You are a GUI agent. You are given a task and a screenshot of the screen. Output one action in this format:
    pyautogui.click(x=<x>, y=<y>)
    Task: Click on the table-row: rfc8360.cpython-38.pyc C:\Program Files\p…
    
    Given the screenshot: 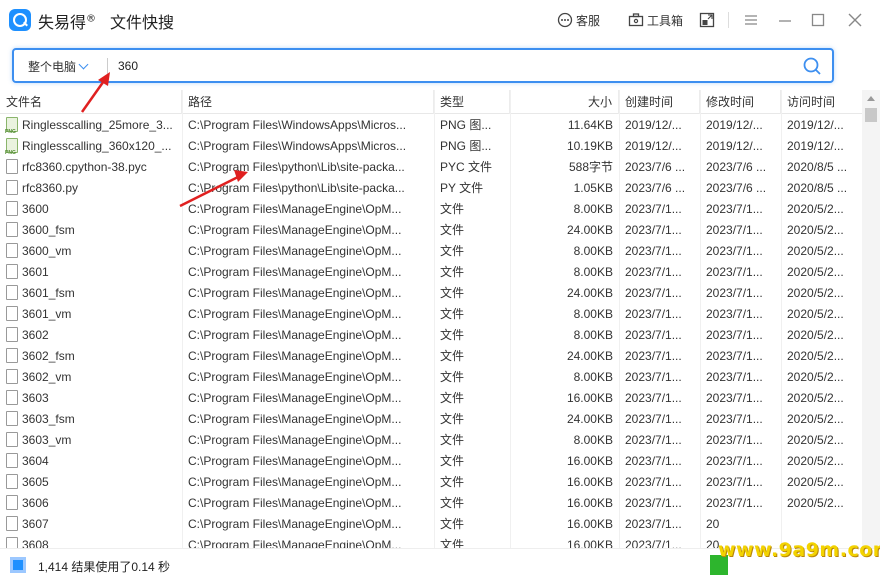 What is the action you would take?
    pyautogui.click(x=431, y=167)
    